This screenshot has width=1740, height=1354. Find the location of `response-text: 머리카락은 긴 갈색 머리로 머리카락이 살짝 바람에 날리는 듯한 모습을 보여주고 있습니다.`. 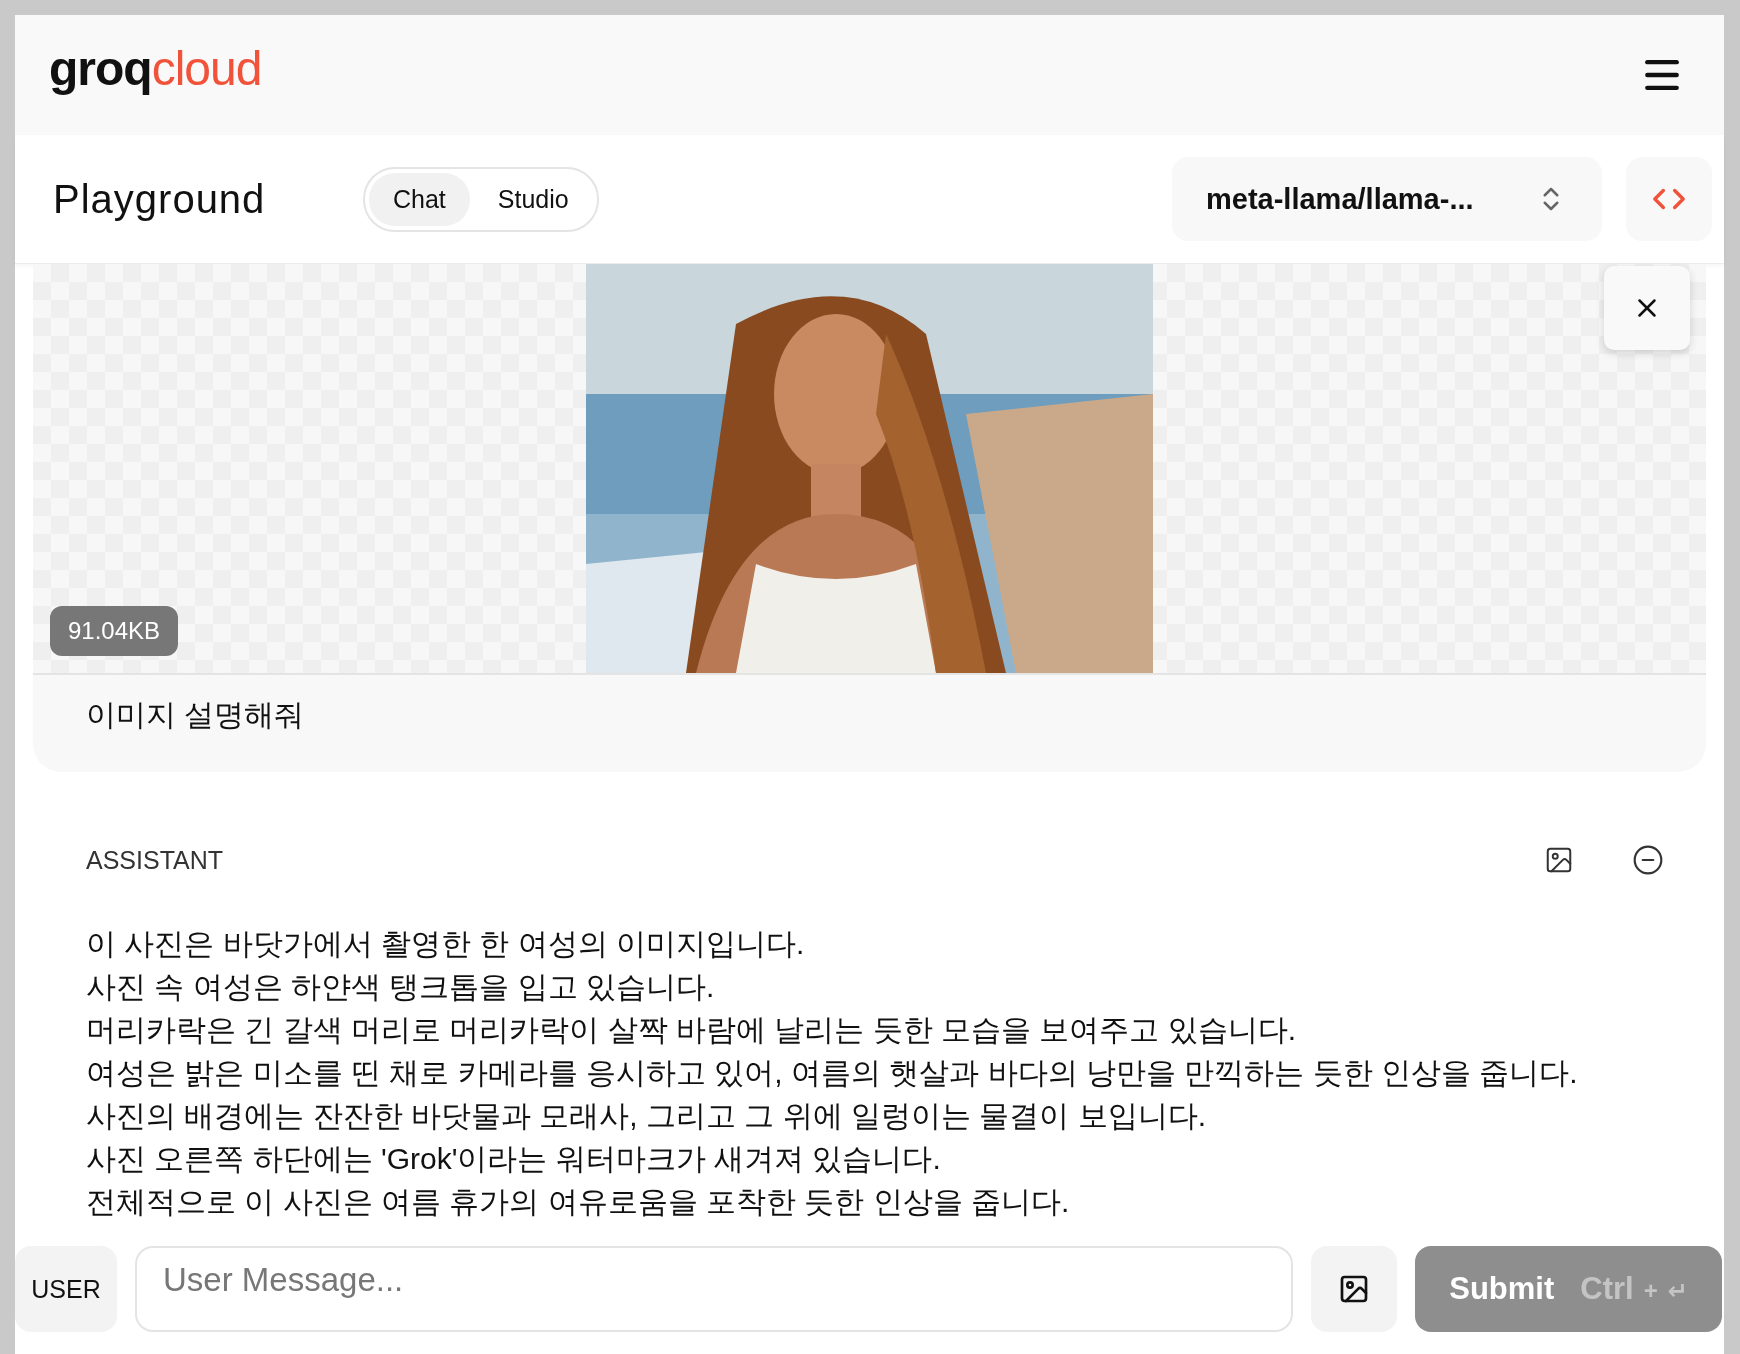

response-text: 머리카락은 긴 갈색 머리로 머리카락이 살짝 바람에 날리는 듯한 모습을 보여주고 있습니다. is located at coordinates (692, 1030).